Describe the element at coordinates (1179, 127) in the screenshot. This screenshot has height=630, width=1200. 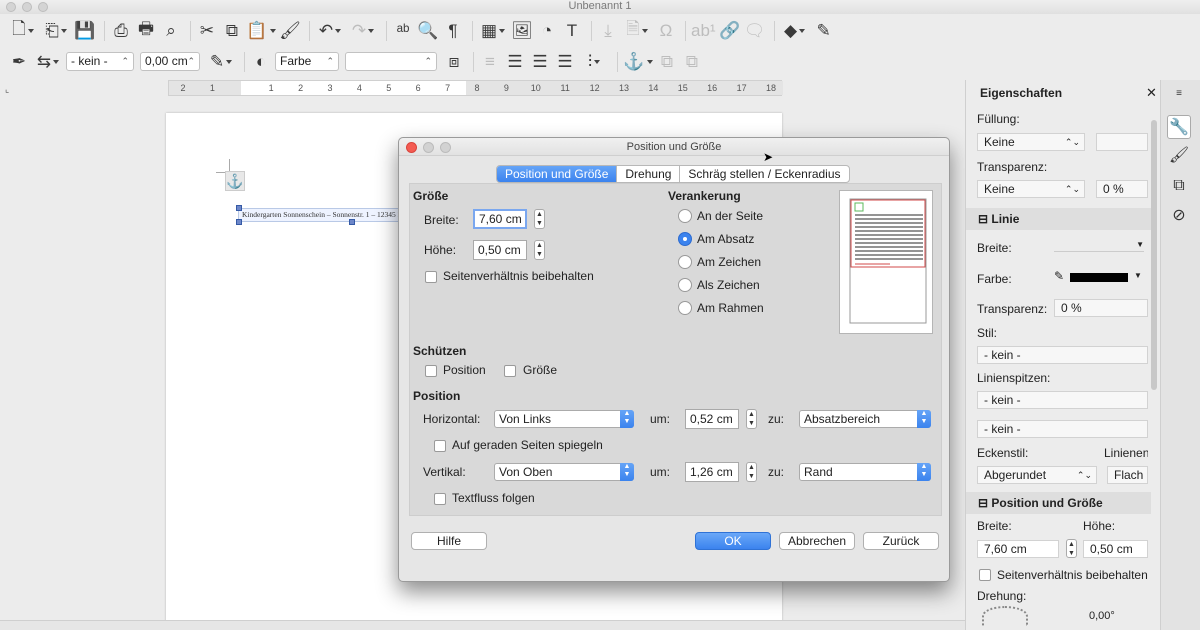
I see `properties-wrench-icon: 🔧` at that location.